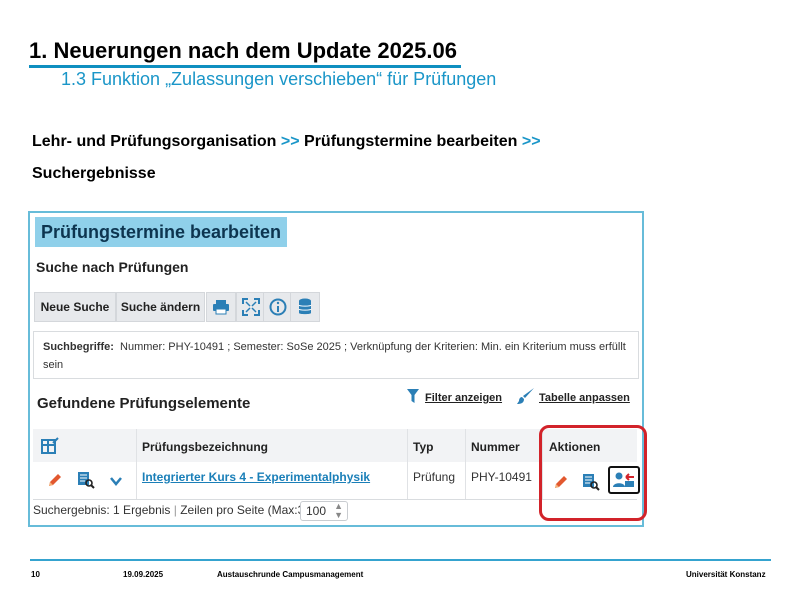  I want to click on expand-button, so click(251, 307).